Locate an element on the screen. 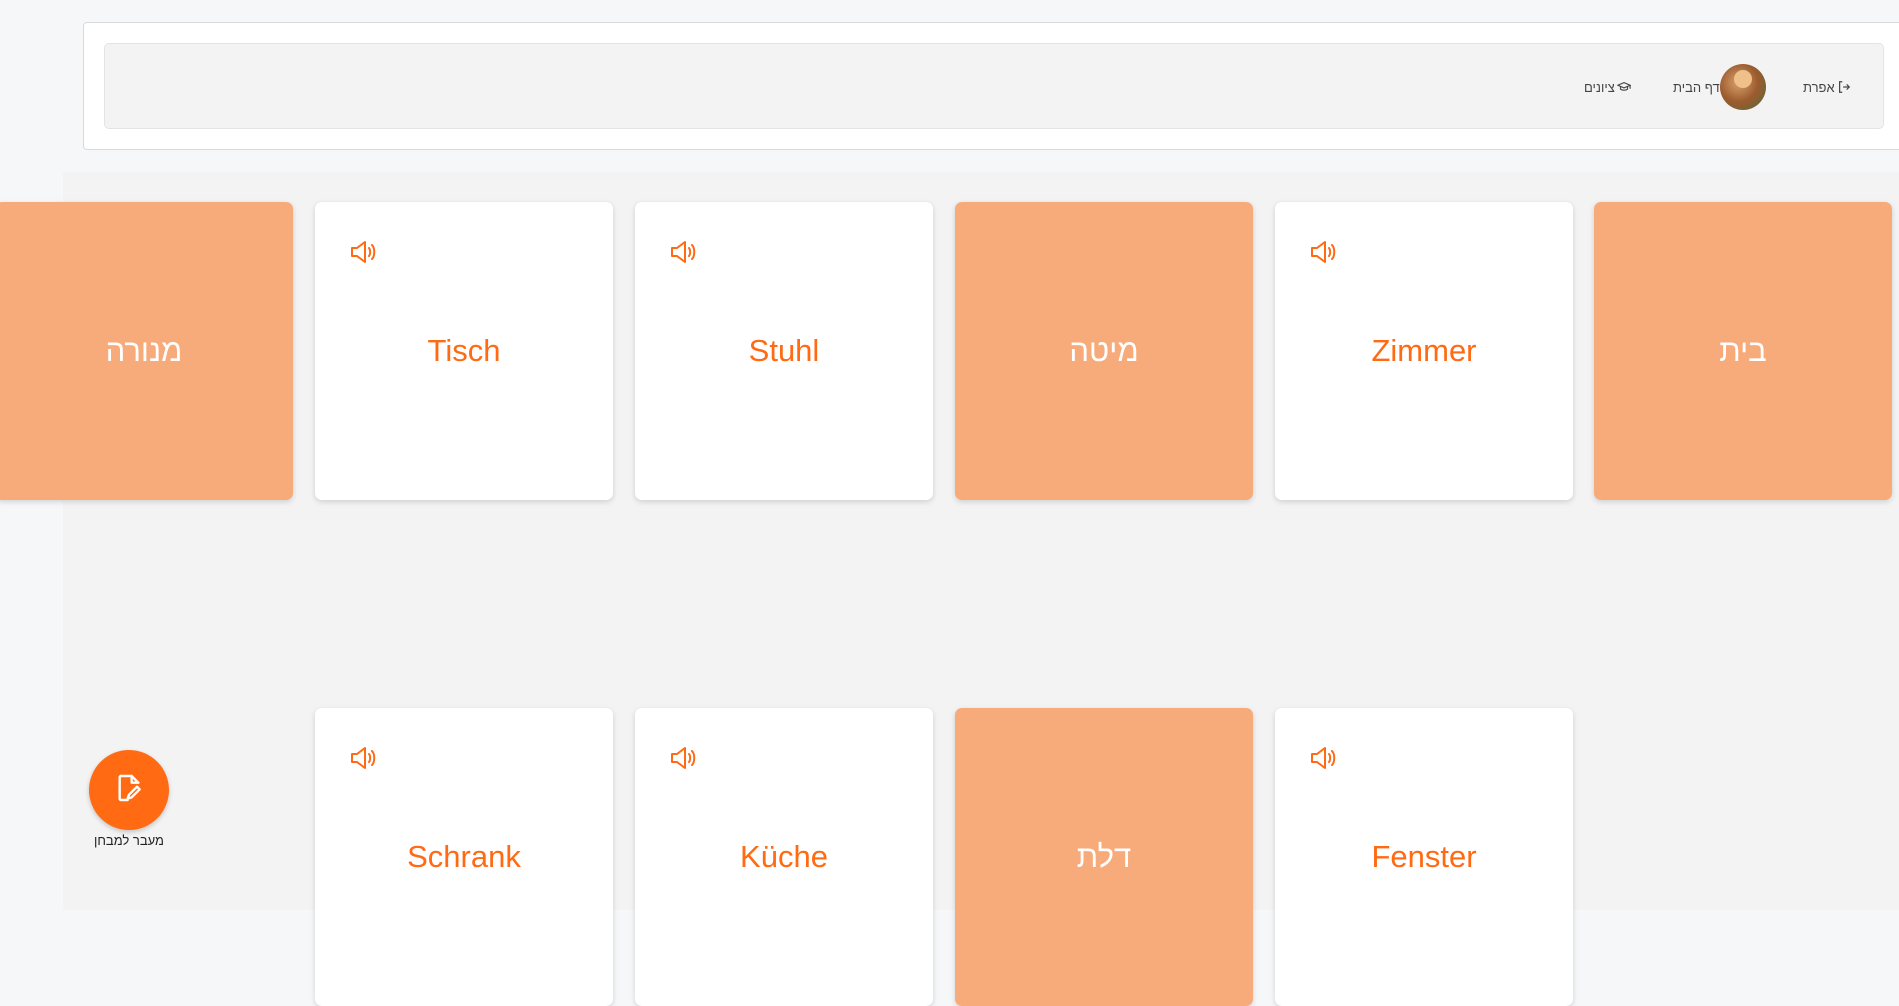  flashcard-word: Zimmer is located at coordinates (1424, 350).